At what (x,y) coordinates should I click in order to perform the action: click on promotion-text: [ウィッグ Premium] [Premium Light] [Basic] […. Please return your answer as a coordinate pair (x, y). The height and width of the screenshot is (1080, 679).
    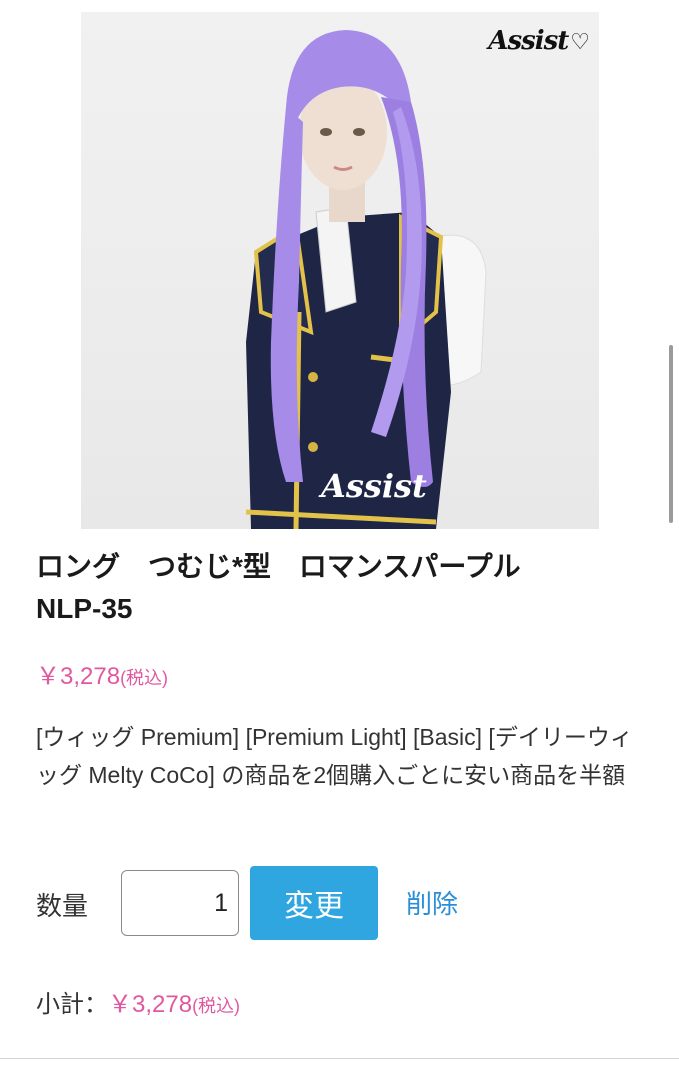
    Looking at the image, I should click on (334, 756).